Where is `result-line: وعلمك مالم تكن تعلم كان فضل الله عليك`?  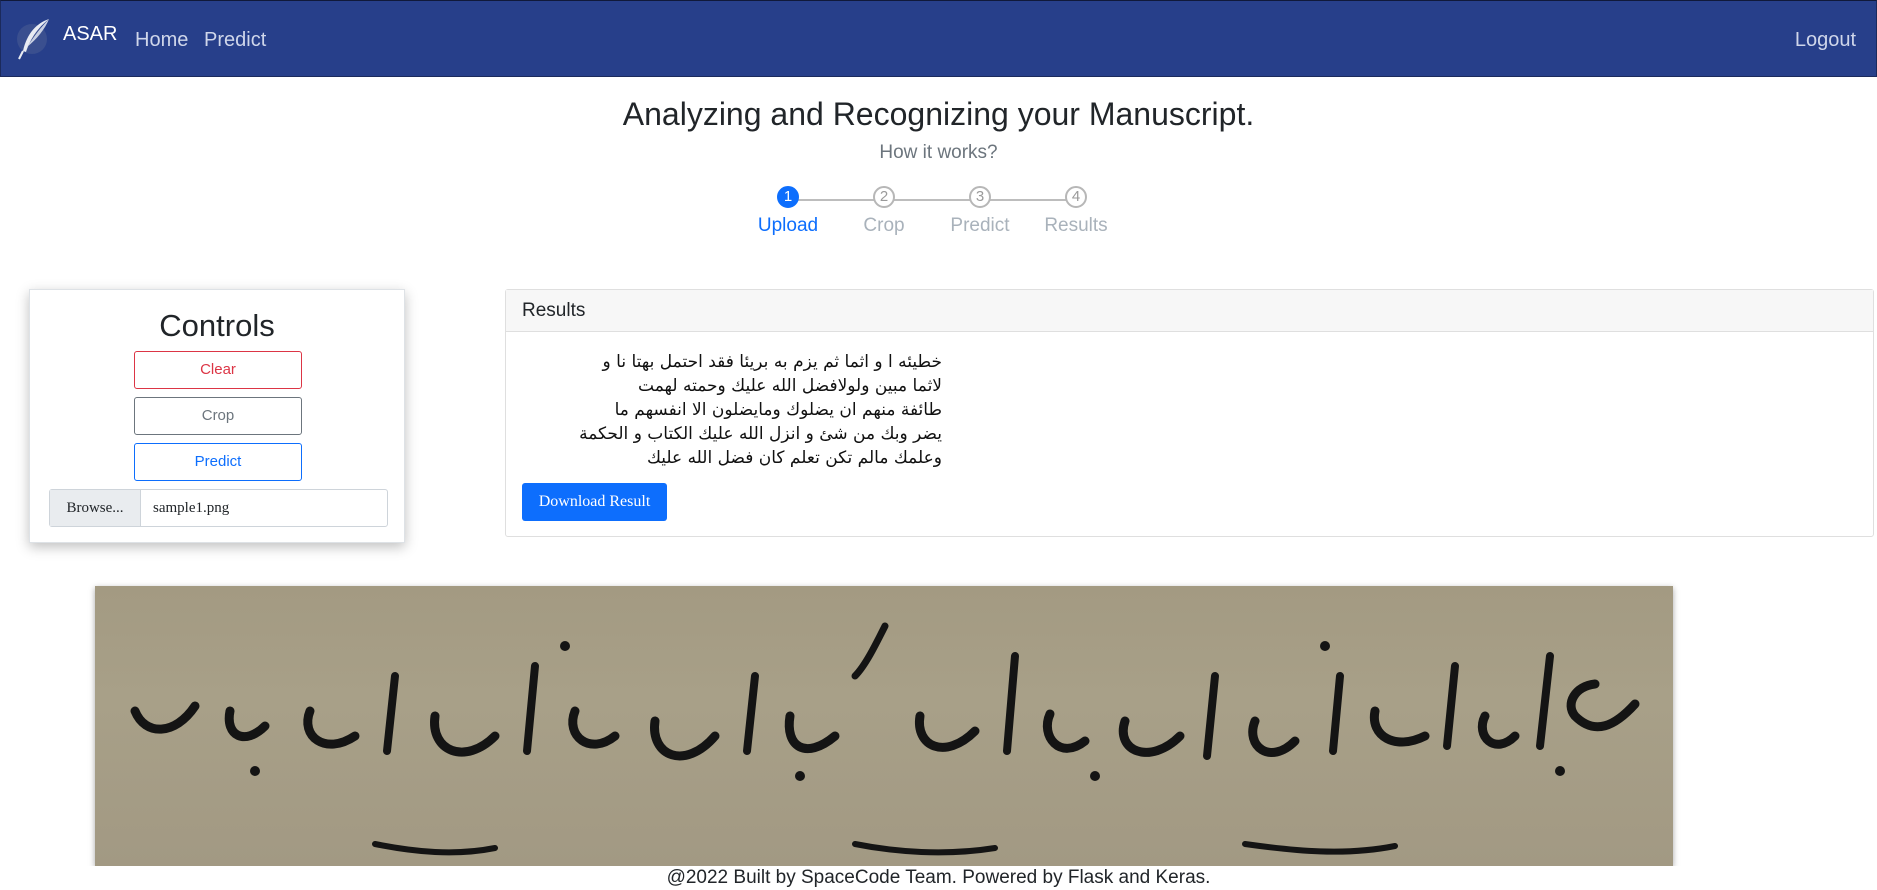 result-line: وعلمك مالم تكن تعلم كان فضل الله عليك is located at coordinates (794, 458).